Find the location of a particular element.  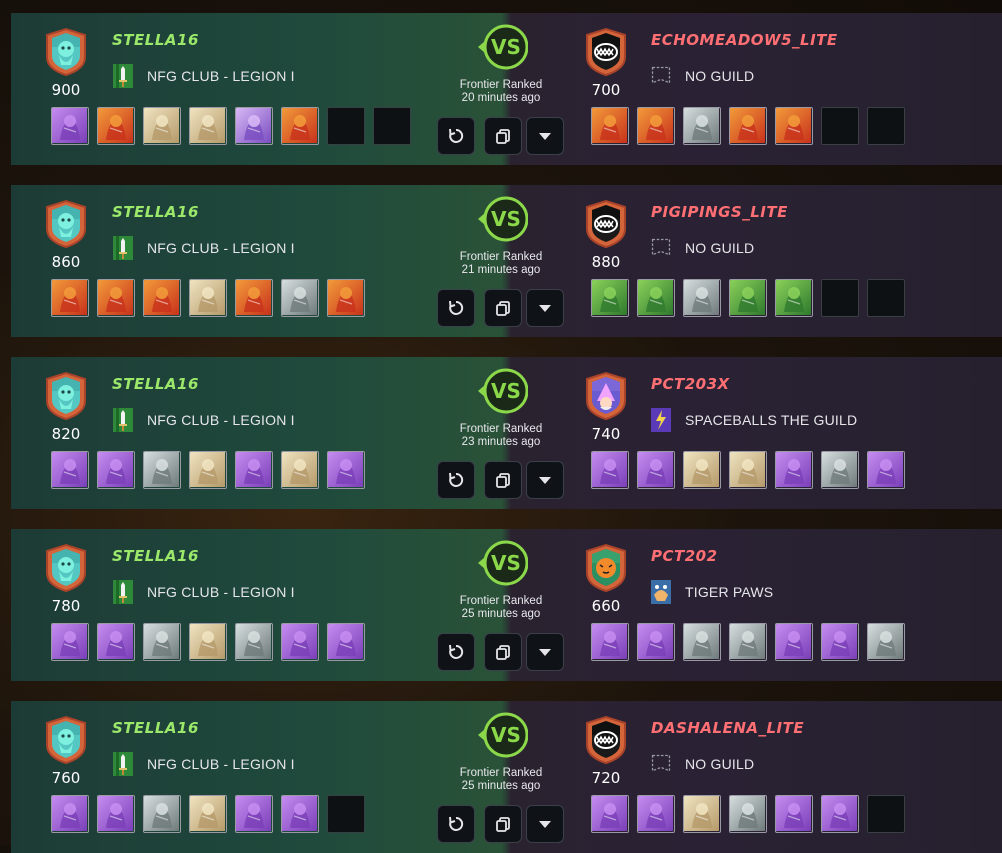

opponent-name: PCT203X is located at coordinates (690, 384).